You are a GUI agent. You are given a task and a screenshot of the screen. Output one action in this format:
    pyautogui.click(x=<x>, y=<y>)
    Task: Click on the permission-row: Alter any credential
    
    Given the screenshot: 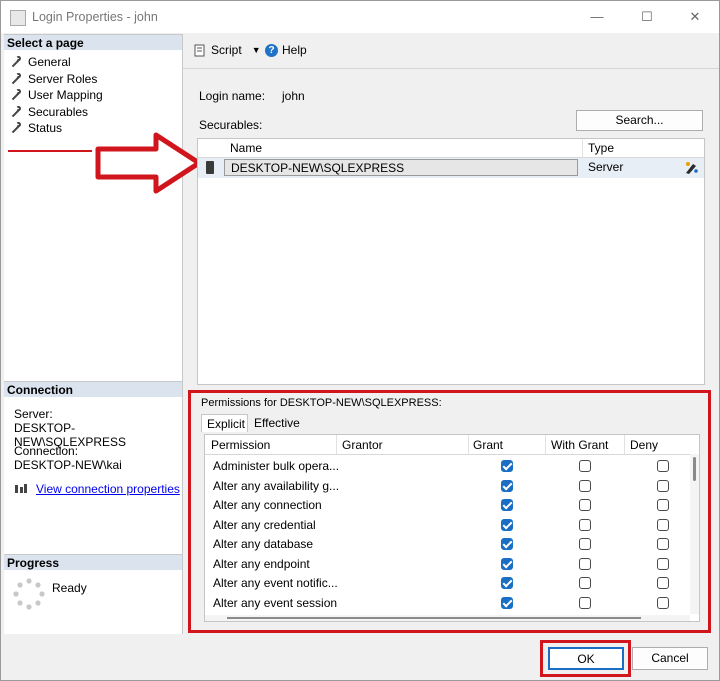 What is the action you would take?
    pyautogui.click(x=447, y=525)
    